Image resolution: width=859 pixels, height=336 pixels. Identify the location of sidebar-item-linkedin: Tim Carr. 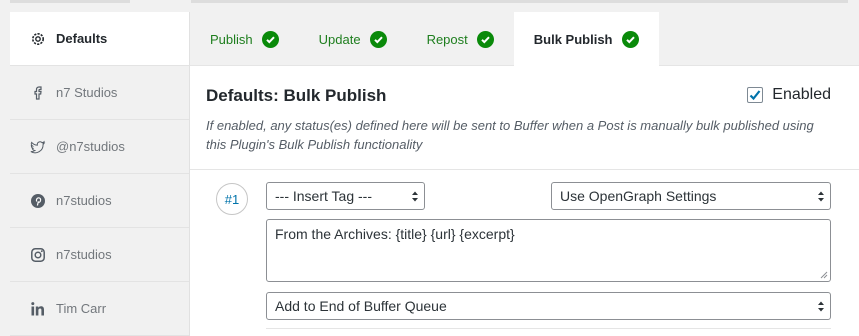
(99, 309).